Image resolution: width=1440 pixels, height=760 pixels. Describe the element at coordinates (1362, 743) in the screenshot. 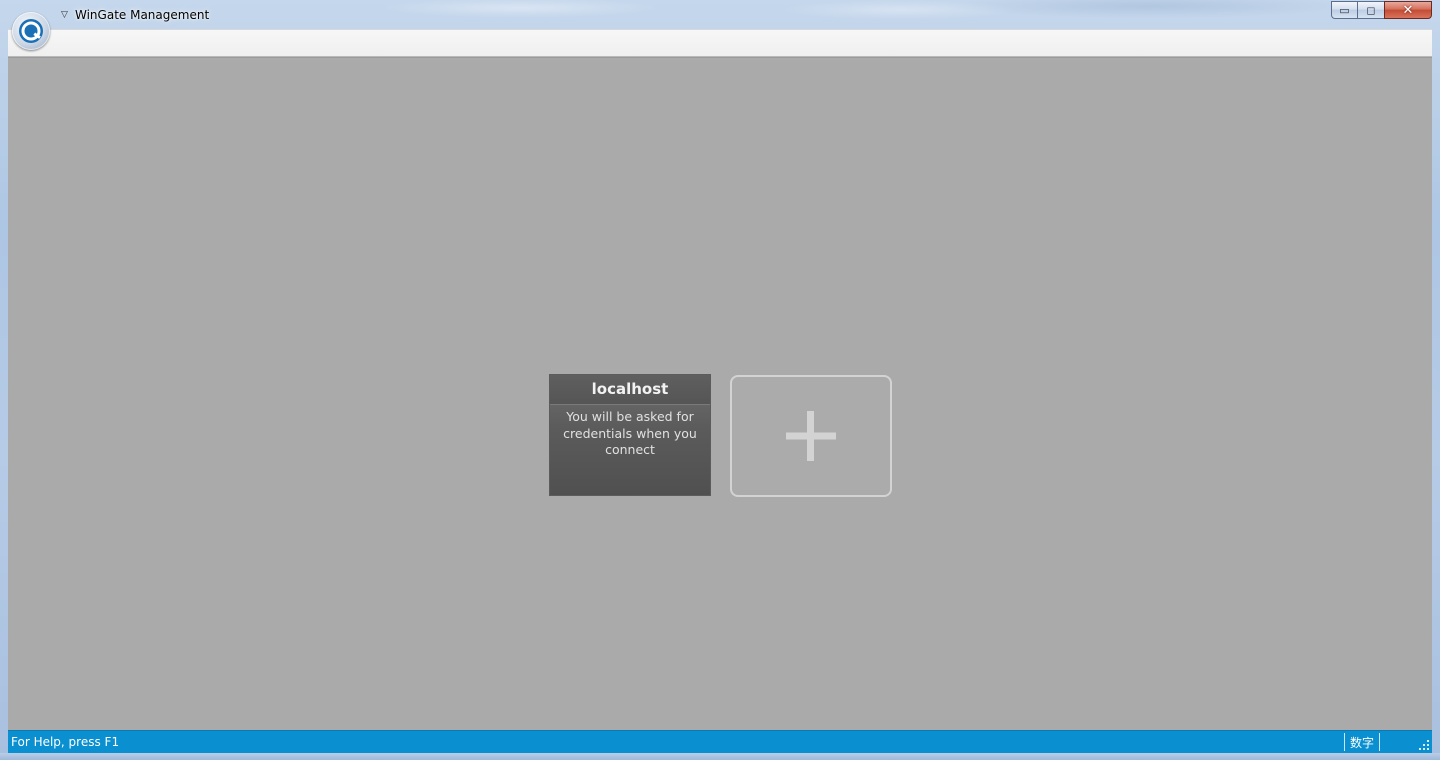

I see `status-numlock-indicator: 数字` at that location.